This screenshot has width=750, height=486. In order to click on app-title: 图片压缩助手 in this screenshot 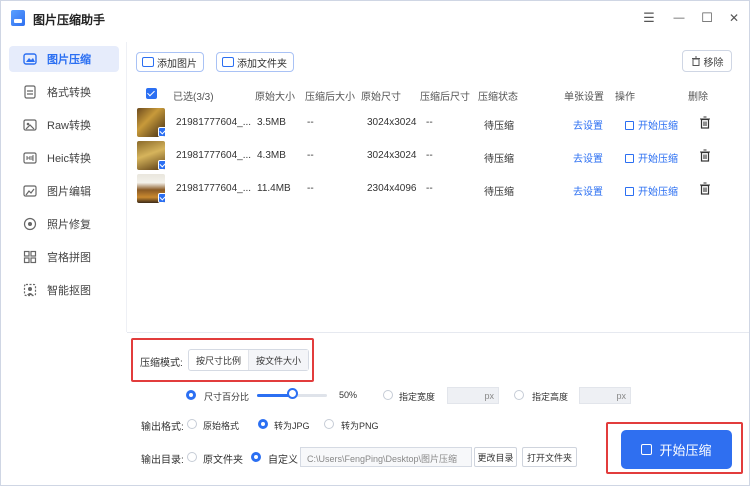, I will do `click(69, 20)`.